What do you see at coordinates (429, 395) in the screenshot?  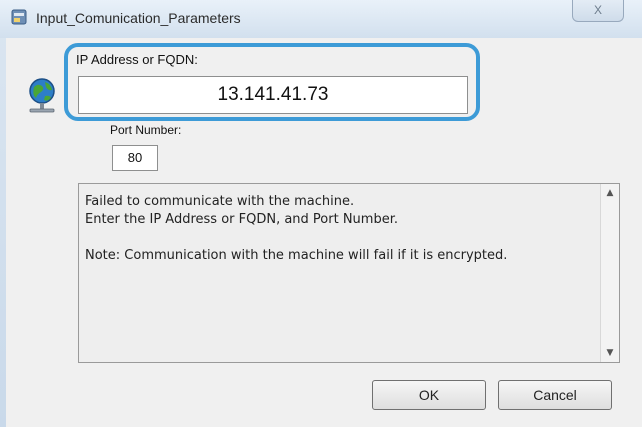 I see `ok-button: OK` at bounding box center [429, 395].